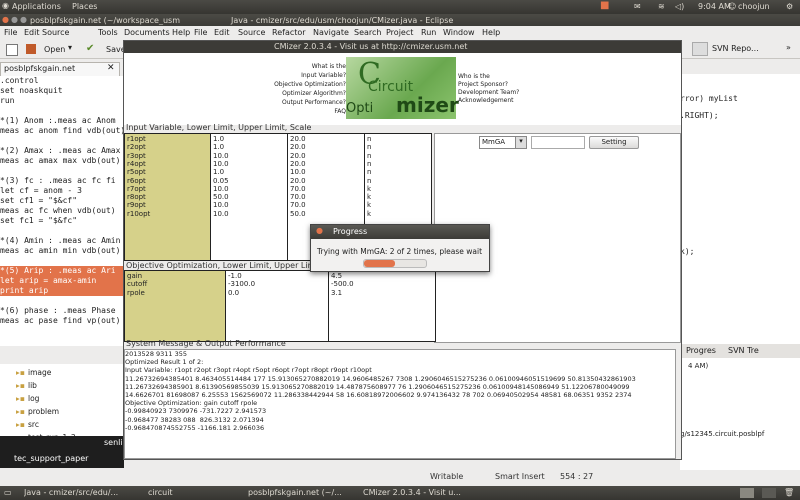  What do you see at coordinates (714, 6) in the screenshot?
I see `clock: 9:04 AM` at bounding box center [714, 6].